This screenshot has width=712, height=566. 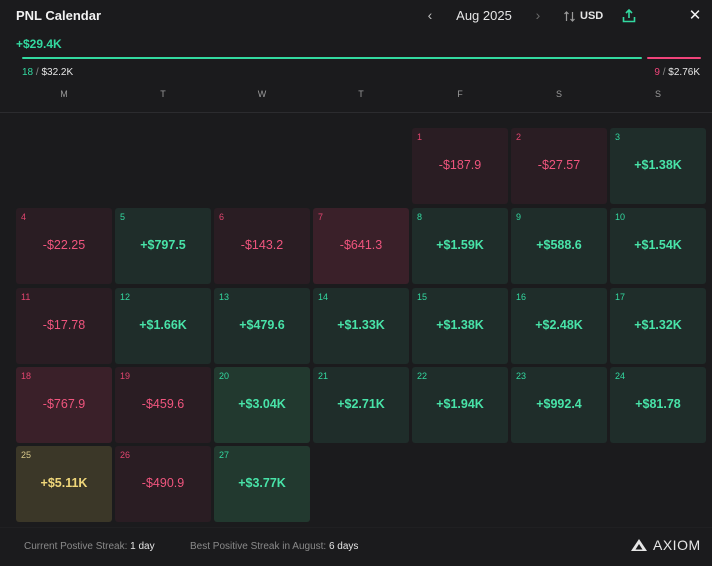 I want to click on day-cell: 25 +$5.11K, so click(x=64, y=484).